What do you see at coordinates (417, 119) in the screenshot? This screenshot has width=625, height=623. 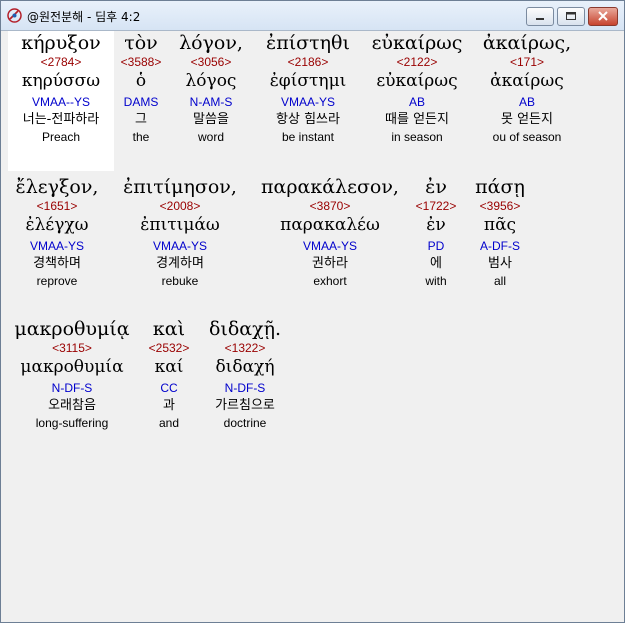 I see `korean-gloss: 때를 얻든지` at bounding box center [417, 119].